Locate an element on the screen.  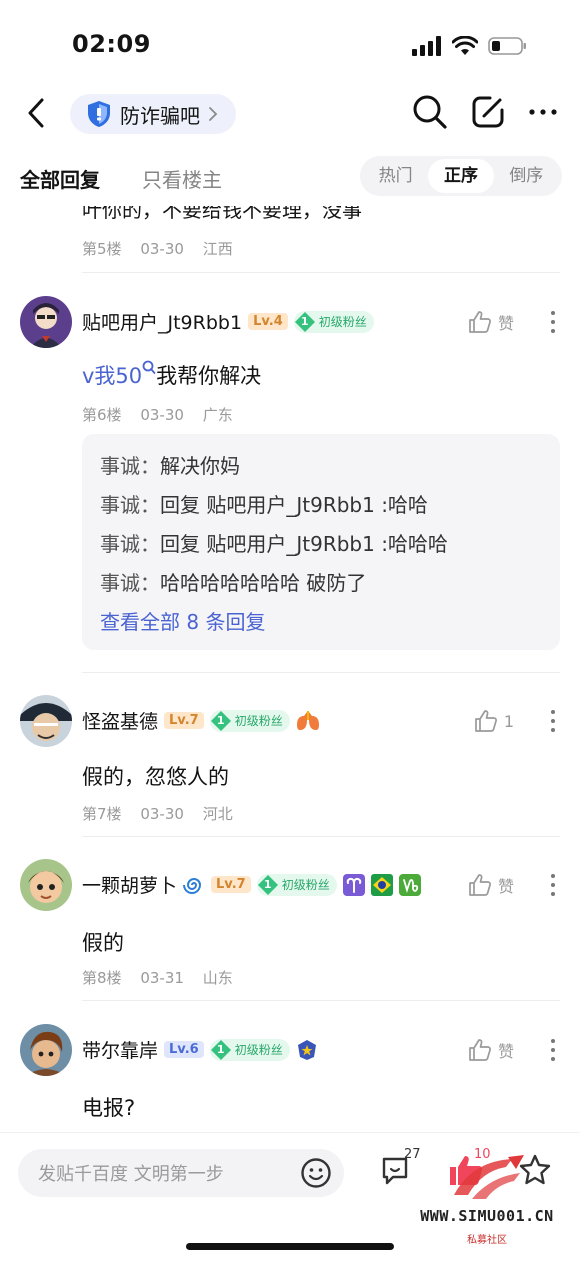
content-link: v我50 is located at coordinates (112, 376).